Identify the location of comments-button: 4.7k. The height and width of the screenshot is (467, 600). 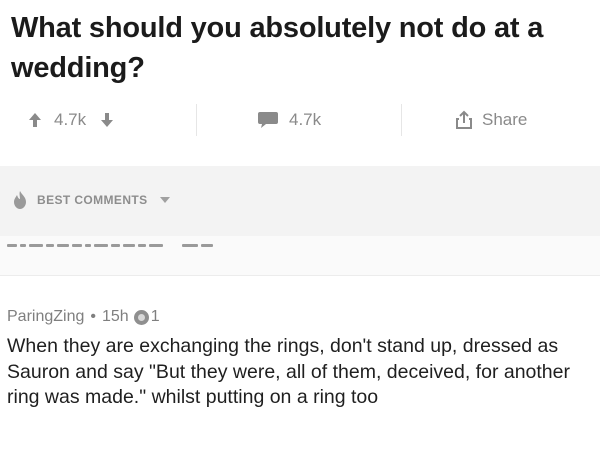
(289, 120).